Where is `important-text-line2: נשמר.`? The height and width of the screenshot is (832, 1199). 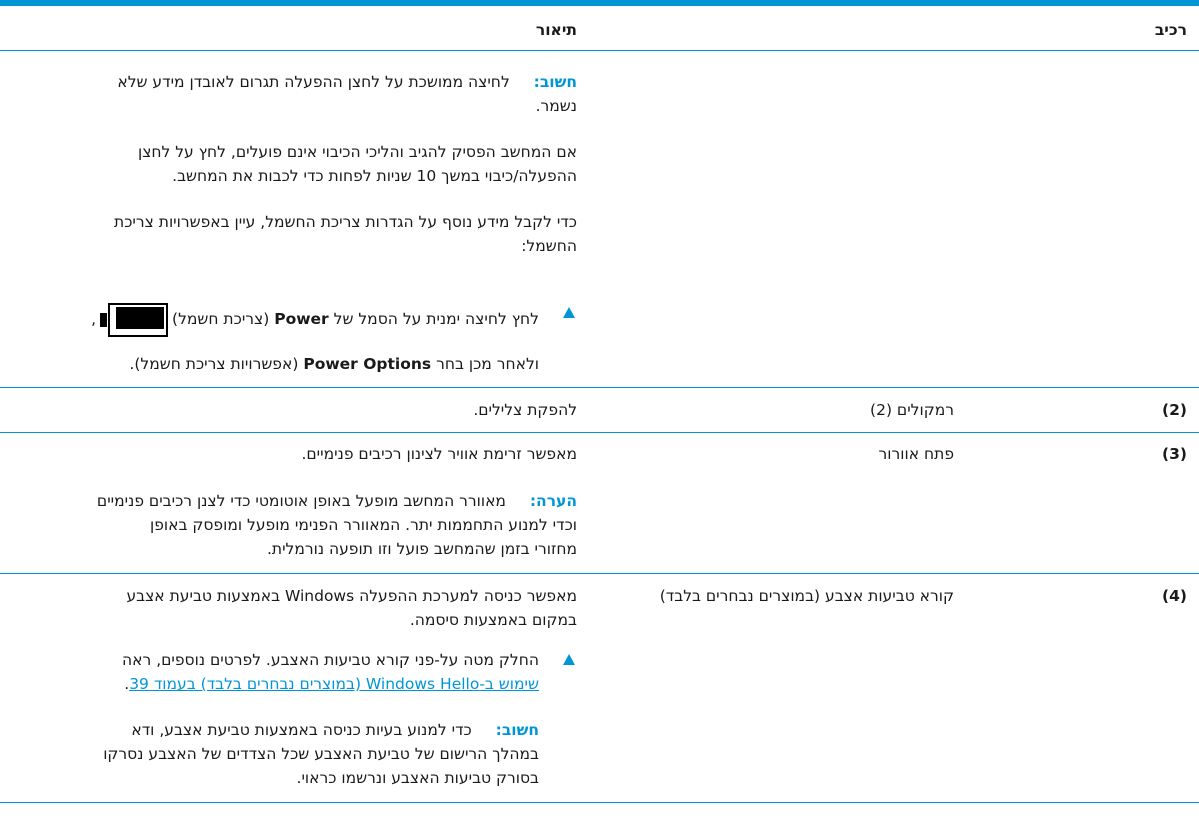
important-text-line2: נשמר. is located at coordinates (556, 106).